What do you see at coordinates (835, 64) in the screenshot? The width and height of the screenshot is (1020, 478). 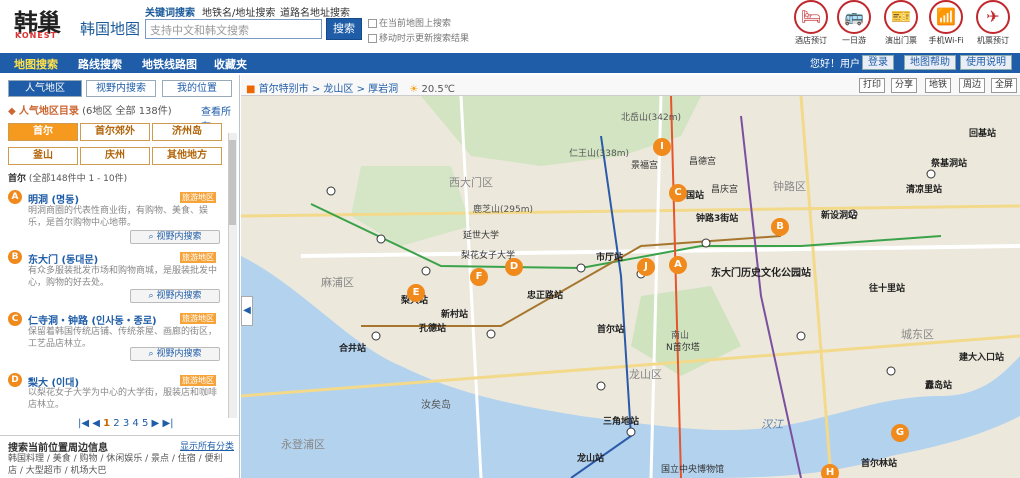 I see `welcome-text: 您好！用户` at bounding box center [835, 64].